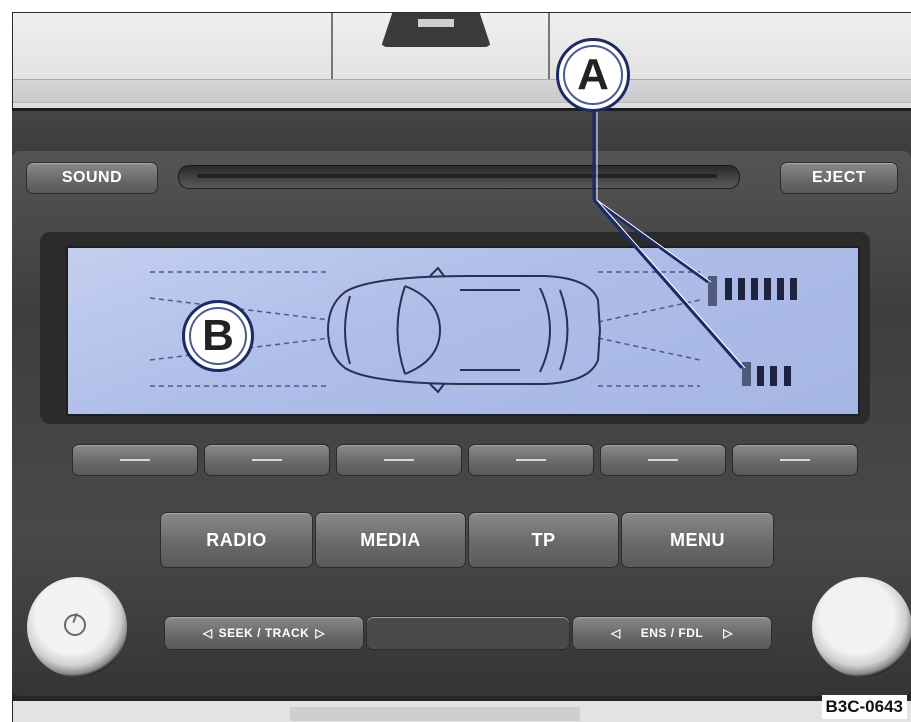  What do you see at coordinates (435, 714) in the screenshot?
I see `dashboard-bottom` at bounding box center [435, 714].